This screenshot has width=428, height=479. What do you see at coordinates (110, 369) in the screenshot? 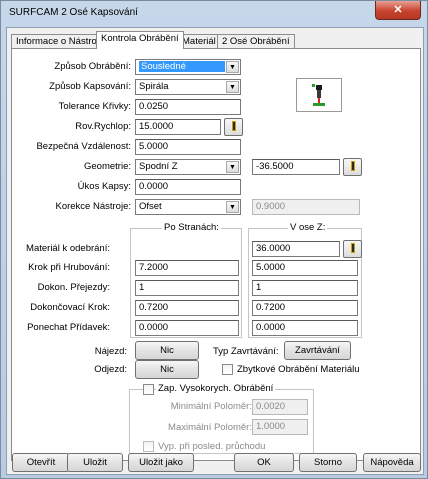
I see `odjezd-label: Odjezd:` at bounding box center [110, 369].